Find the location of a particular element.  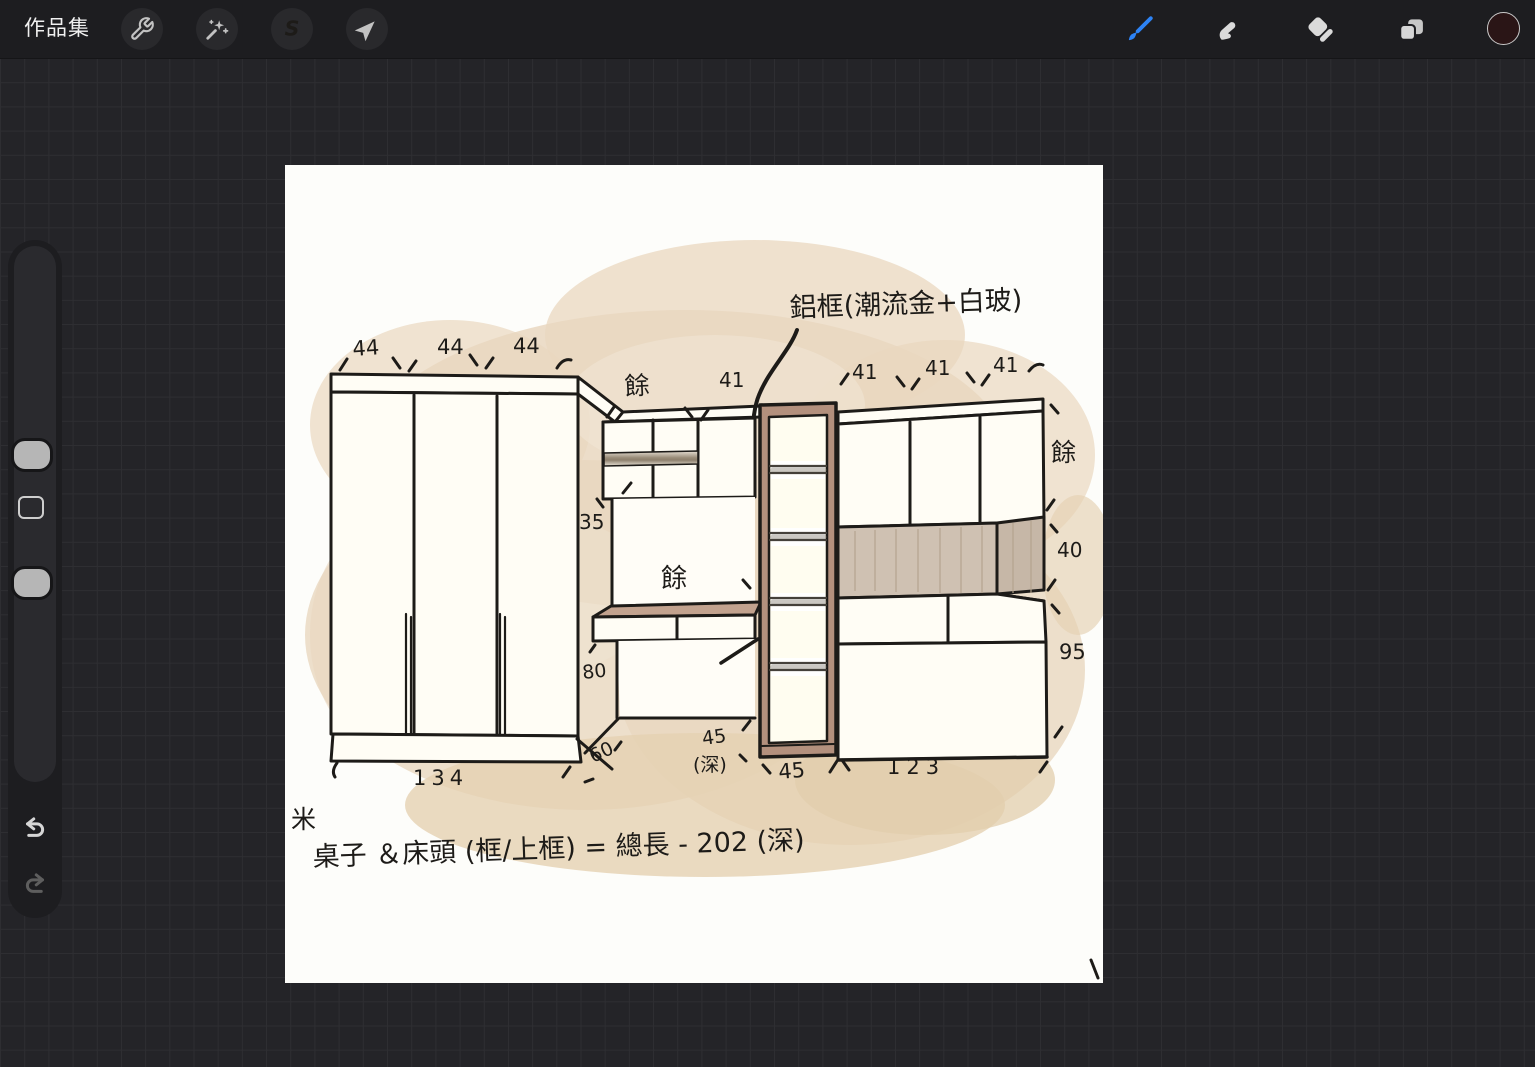

wrench-button is located at coordinates (142, 29).